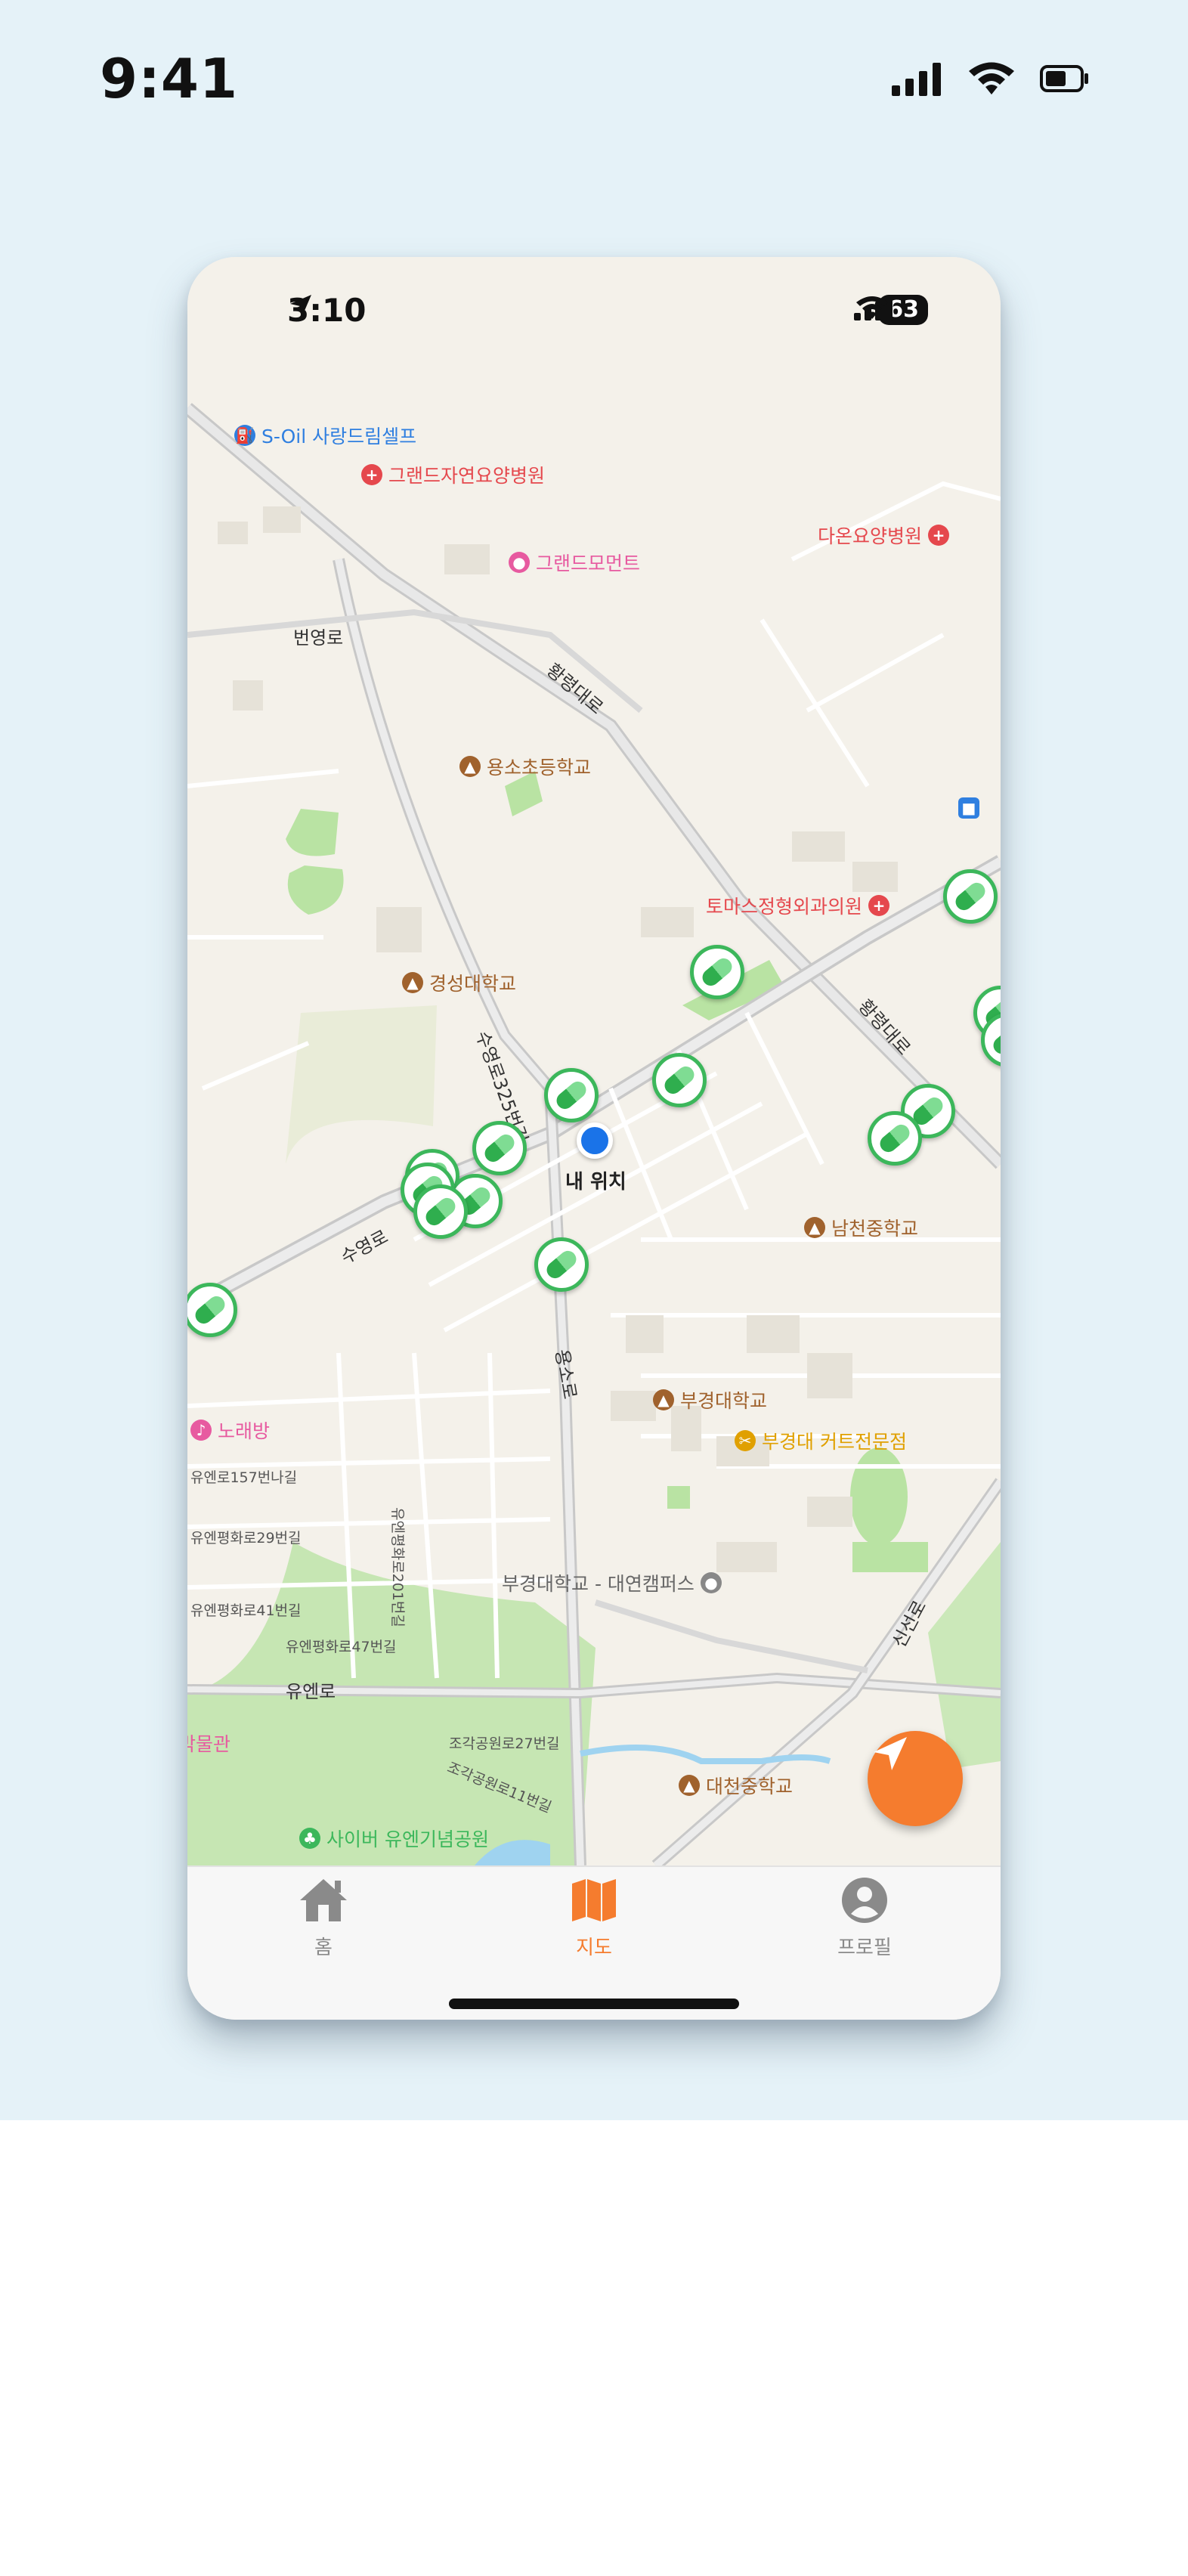 The image size is (1188, 2576). What do you see at coordinates (599, 1584) in the screenshot?
I see `poi-label: 부경대학교 - 대연캠퍼스` at bounding box center [599, 1584].